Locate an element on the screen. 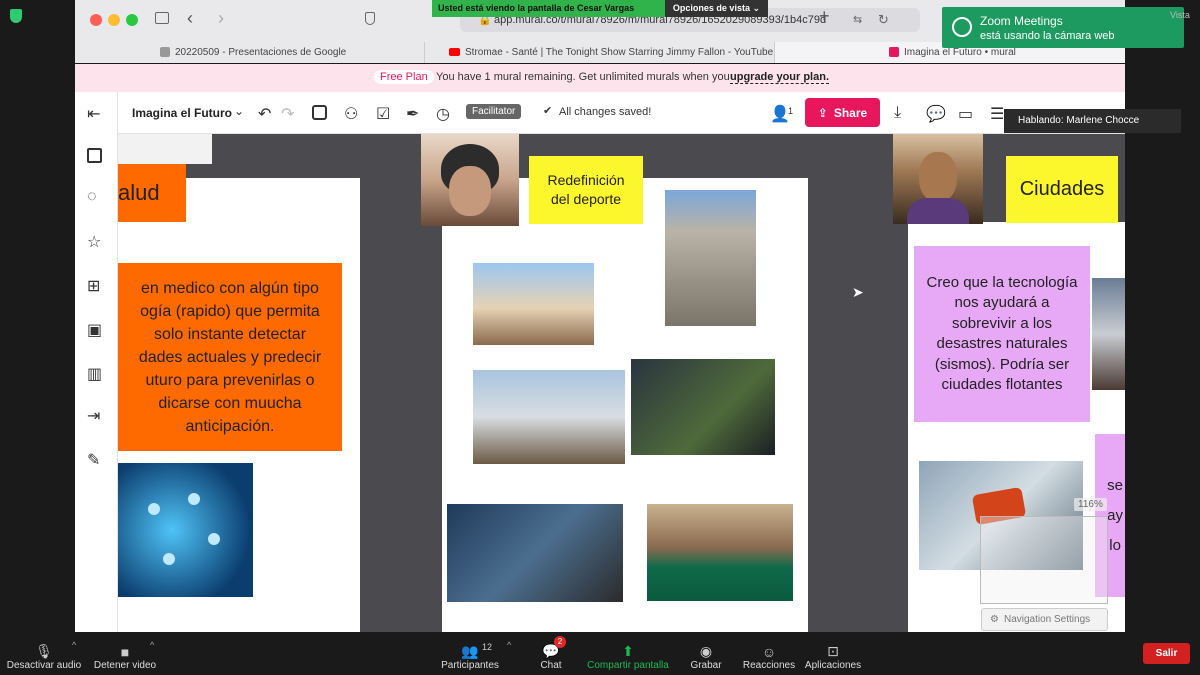 This screenshot has height=675, width=1200. participants-icon: 👥 is located at coordinates (470, 651).